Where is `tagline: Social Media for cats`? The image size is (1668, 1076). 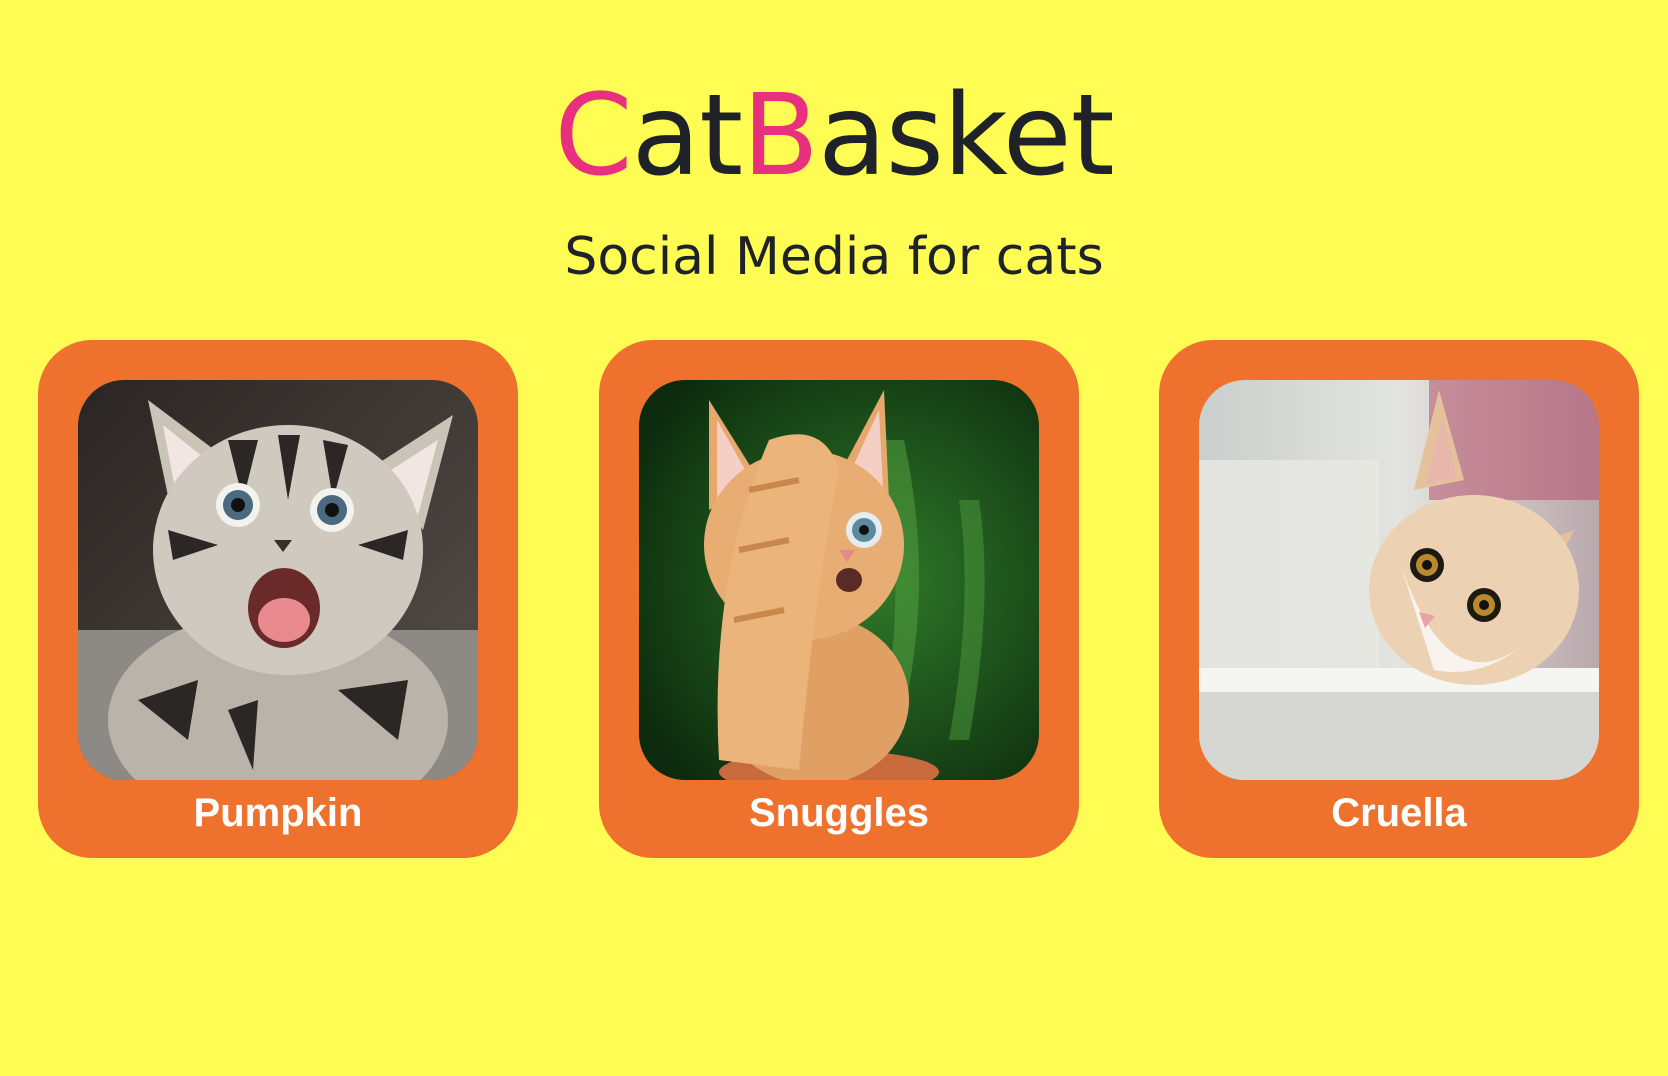 tagline: Social Media for cats is located at coordinates (834, 257).